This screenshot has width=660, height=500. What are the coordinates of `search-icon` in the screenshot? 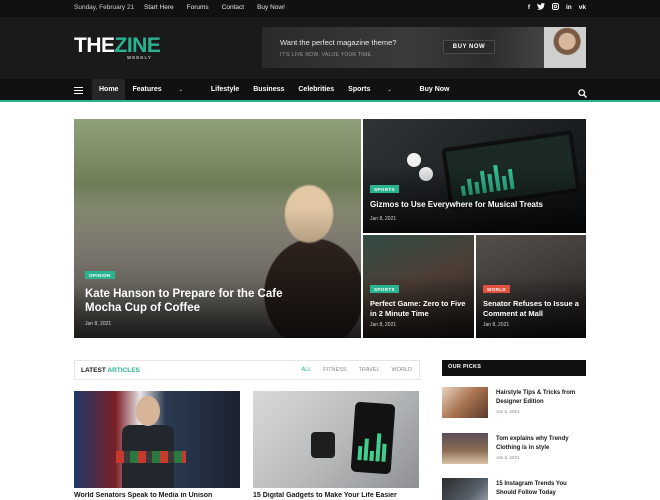 It's located at (582, 91).